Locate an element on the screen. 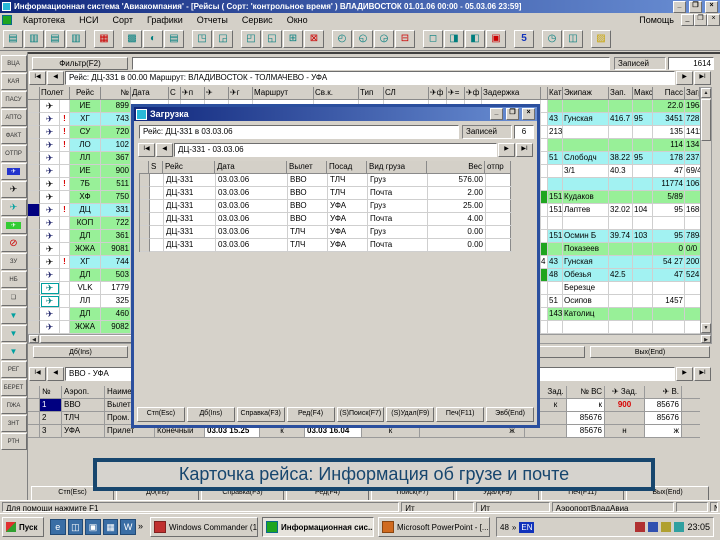 Image resolution: width=720 pixels, height=540 pixels. quick-launch-icon: ◫ is located at coordinates (75, 527).